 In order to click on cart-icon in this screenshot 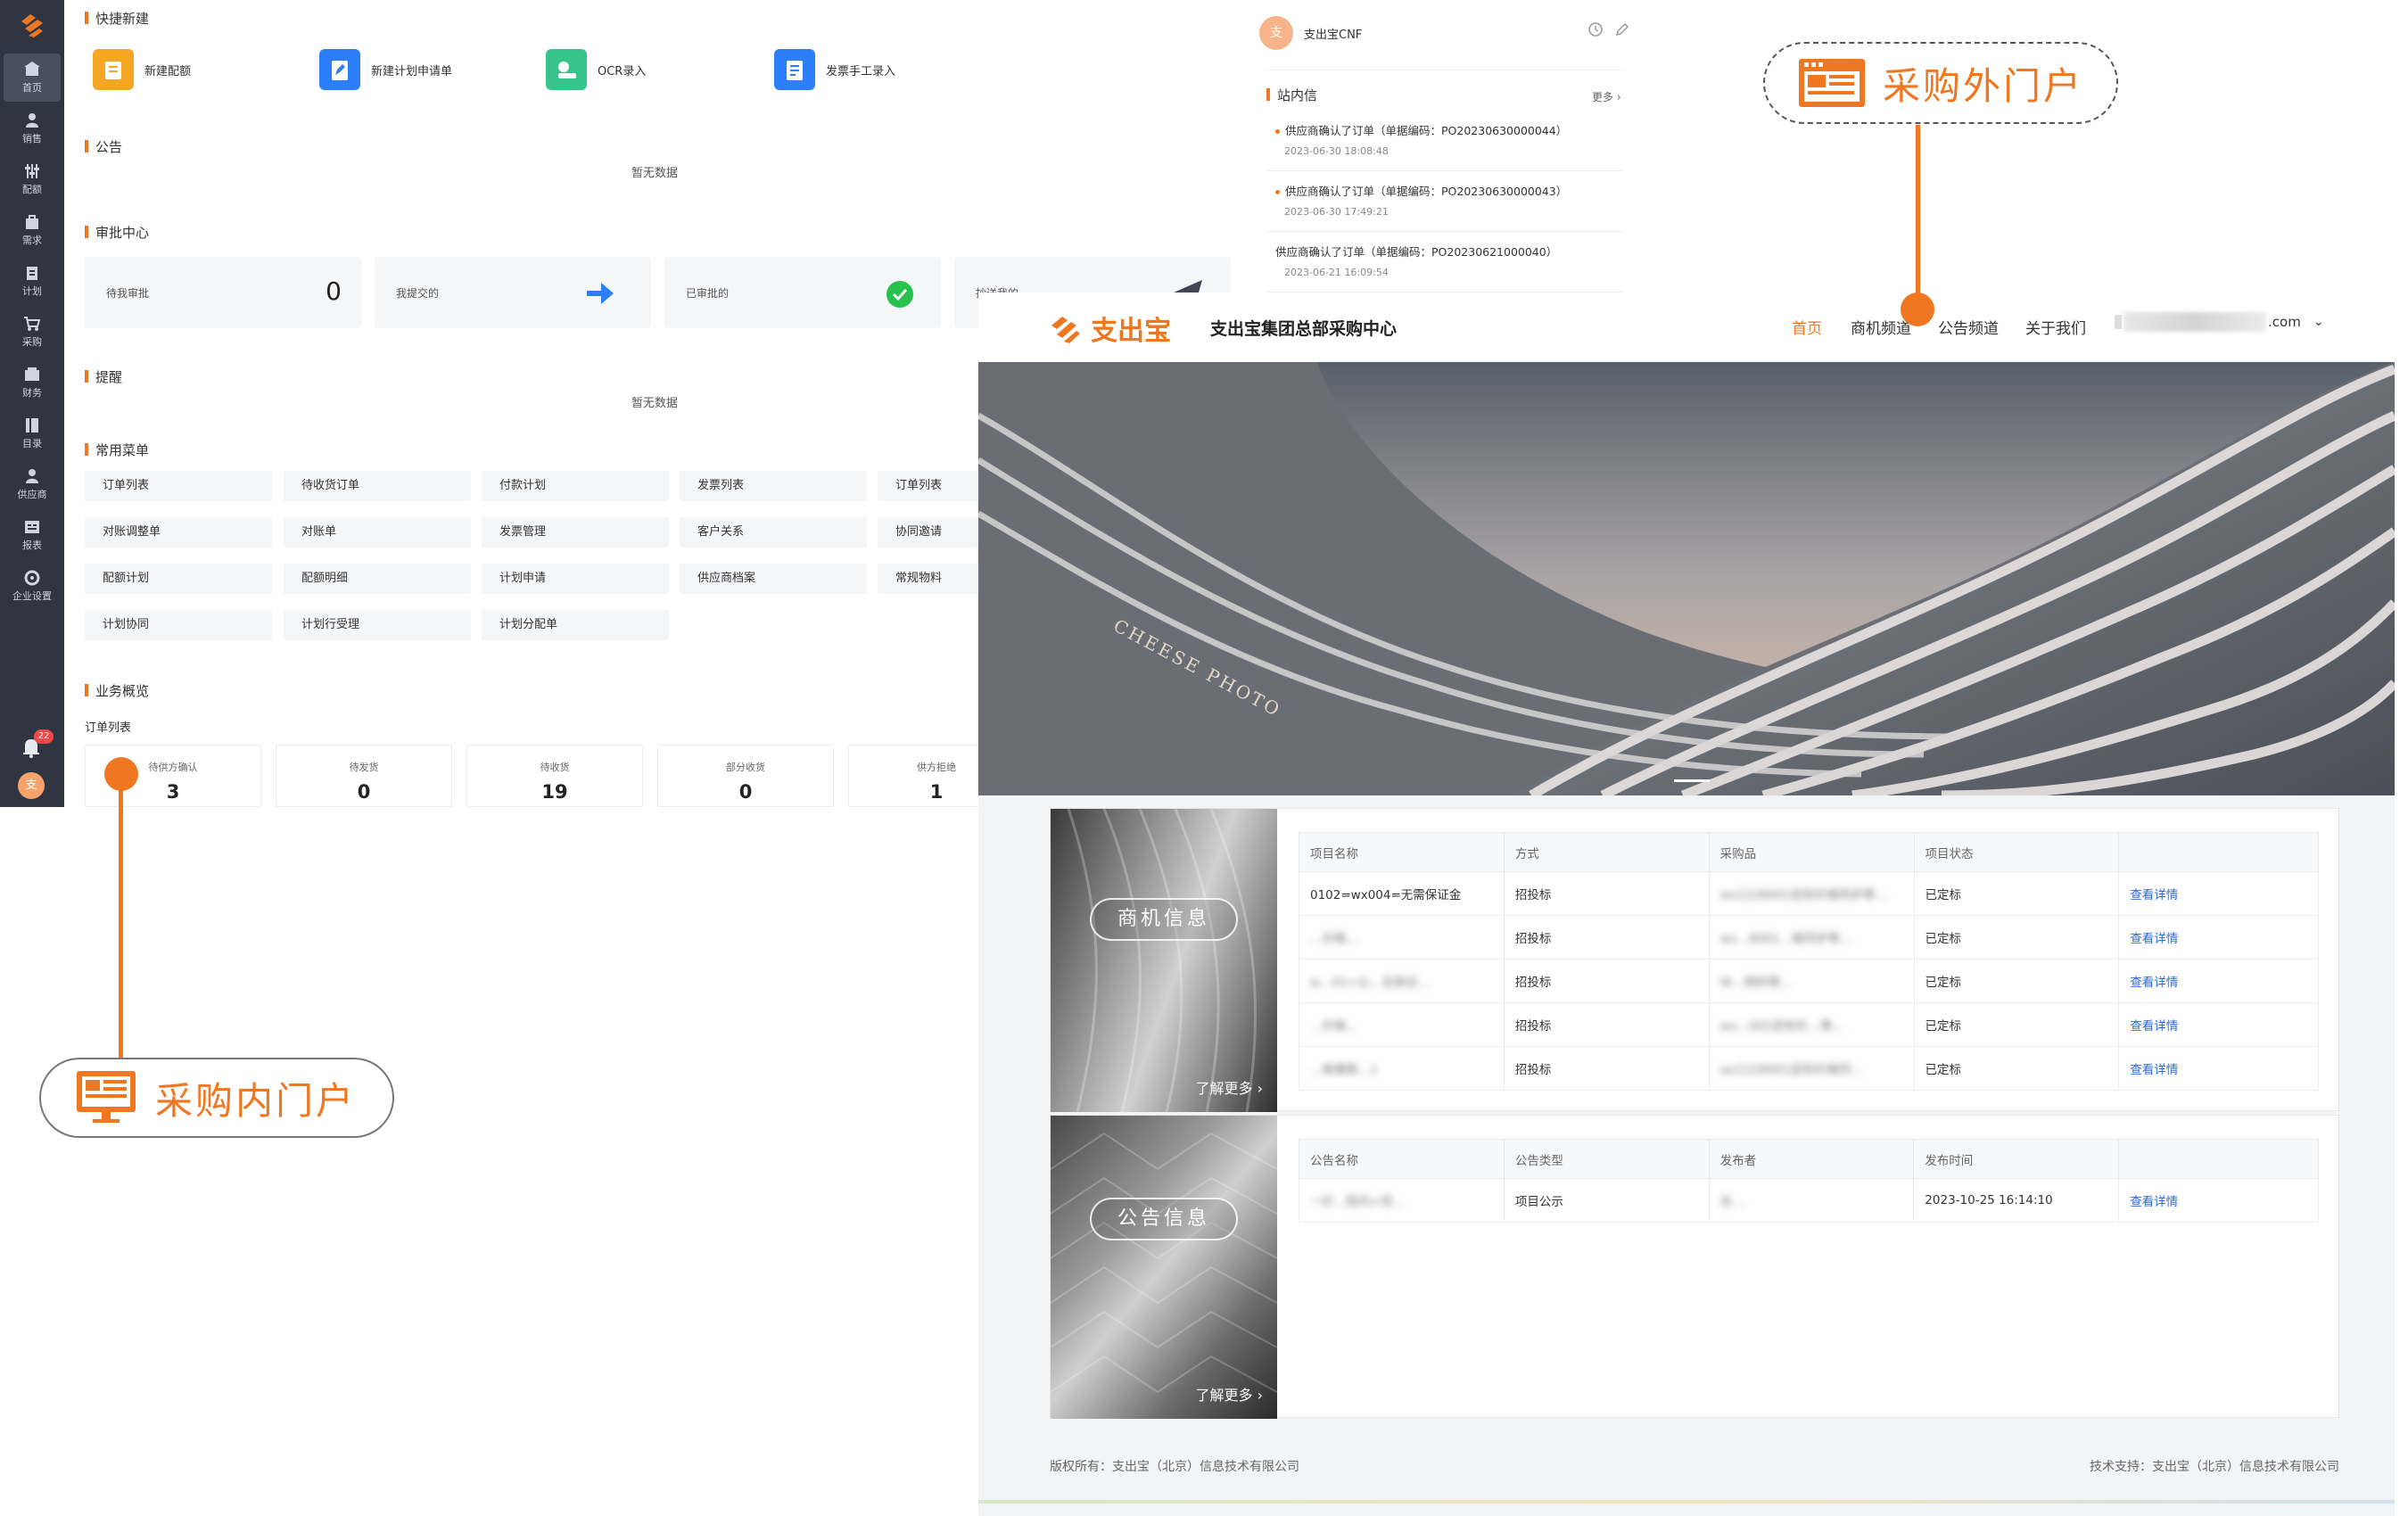, I will do `click(32, 324)`.